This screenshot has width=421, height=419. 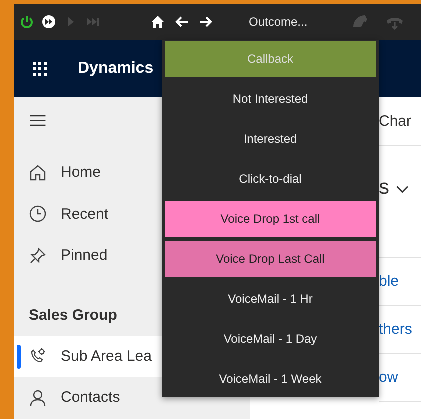 I want to click on menu-item: VoiceMail - 1 Hr, so click(x=270, y=299).